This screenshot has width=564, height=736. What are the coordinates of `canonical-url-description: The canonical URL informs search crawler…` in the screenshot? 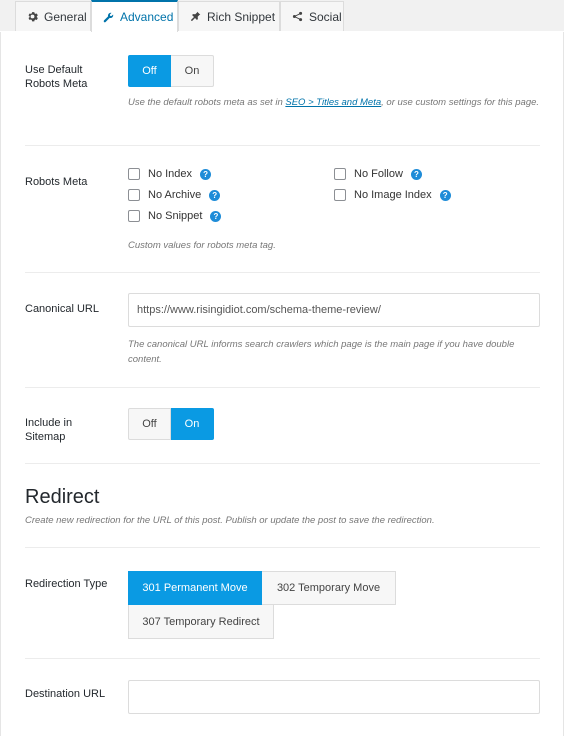 It's located at (321, 352).